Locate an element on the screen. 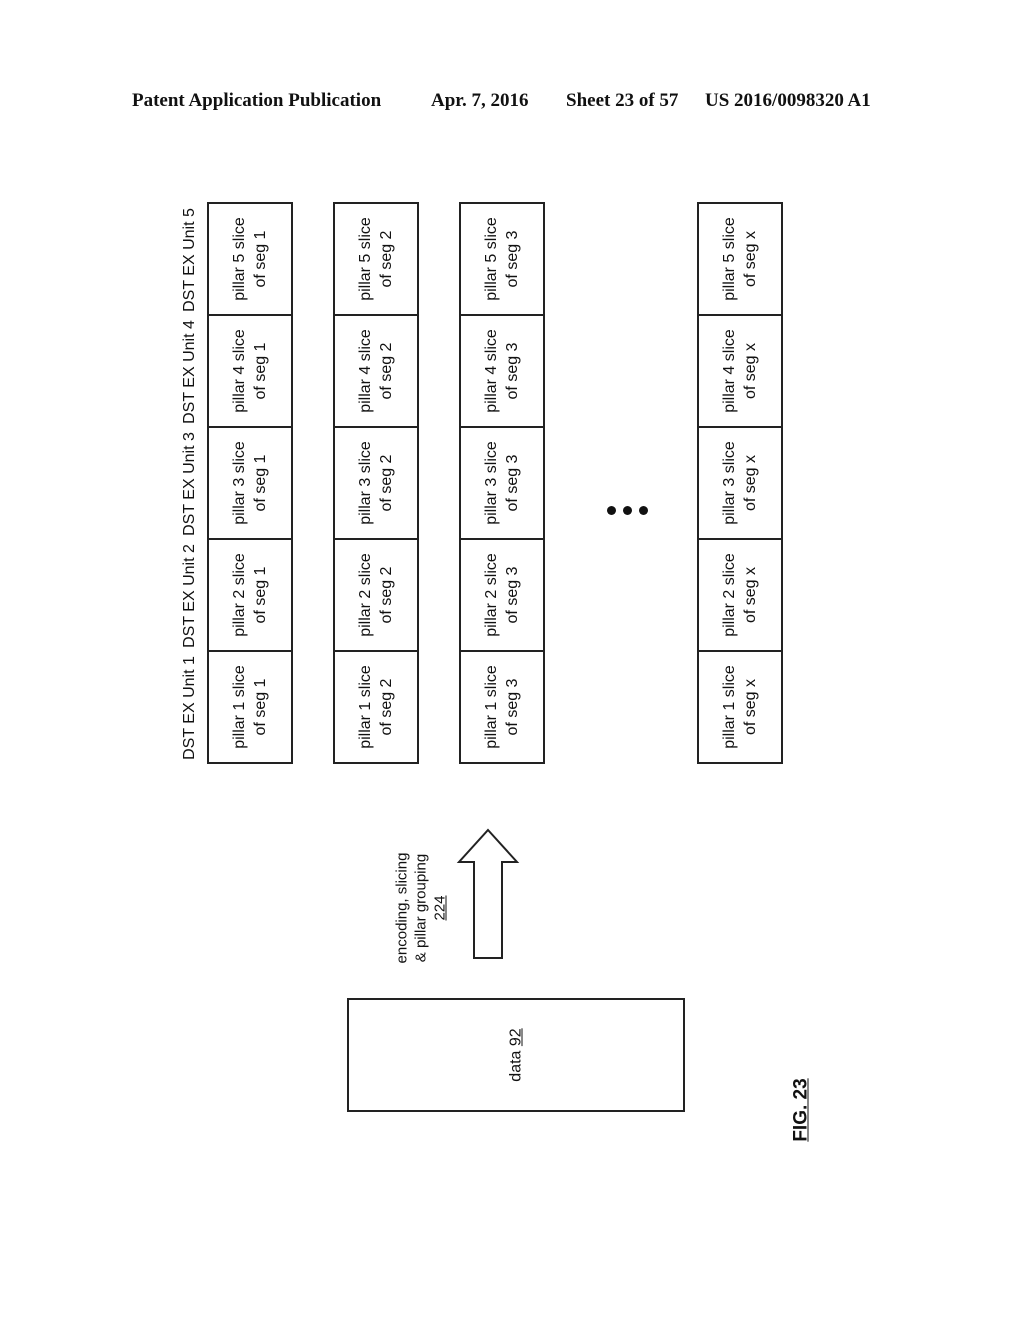  header-sheet: Sheet 23 of 57 is located at coordinates (622, 100).